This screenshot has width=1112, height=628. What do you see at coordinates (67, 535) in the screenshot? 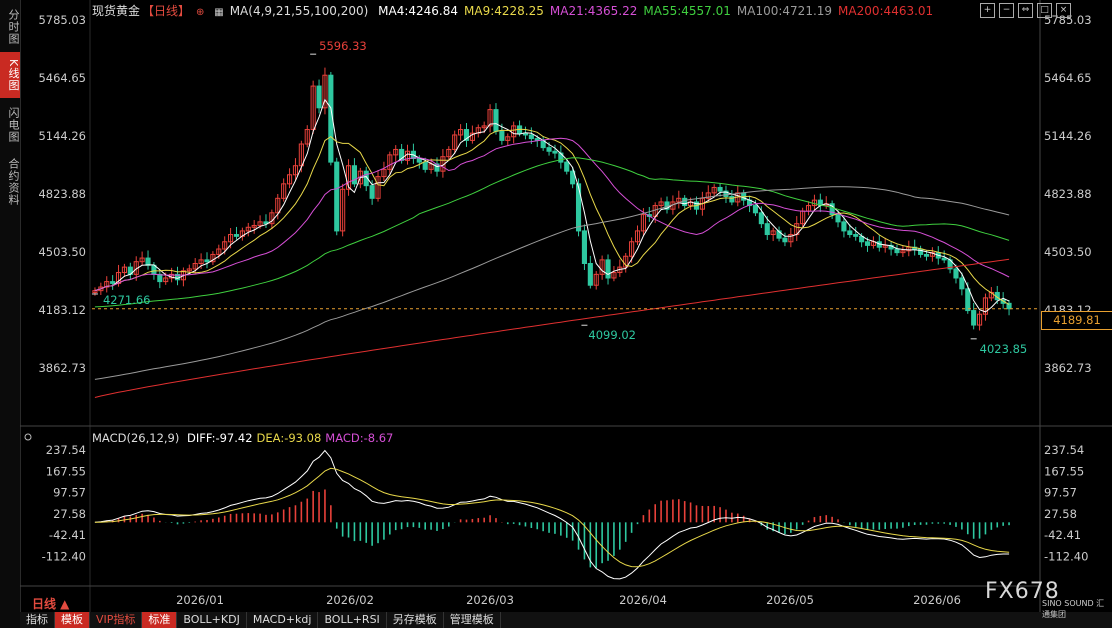
I see `macd-tick-left-4: -42.41` at bounding box center [67, 535].